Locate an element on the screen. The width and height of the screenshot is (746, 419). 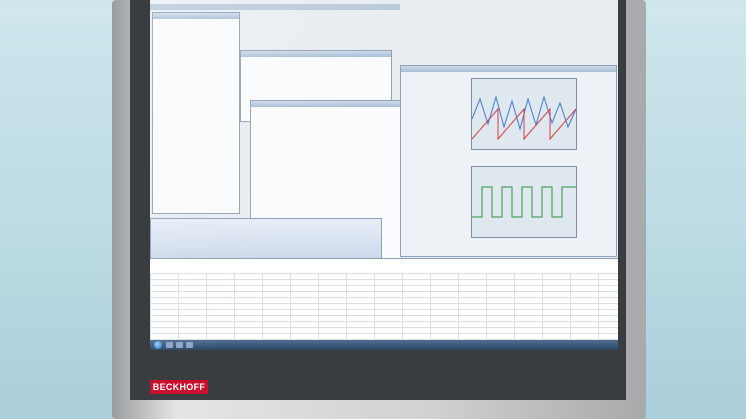
scope-chart-top is located at coordinates (524, 114).